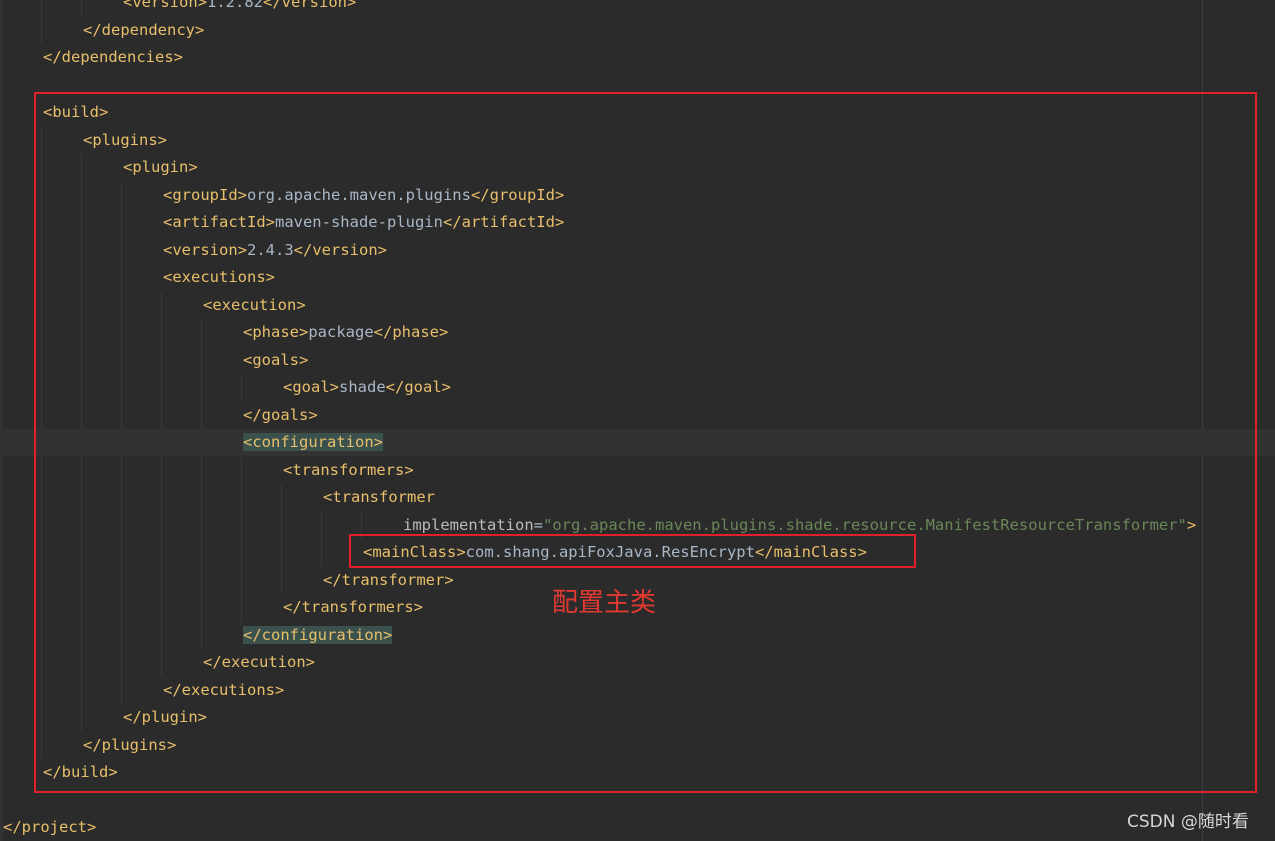  Describe the element at coordinates (632, 551) in the screenshot. I see `mainclass-highlight-box` at that location.